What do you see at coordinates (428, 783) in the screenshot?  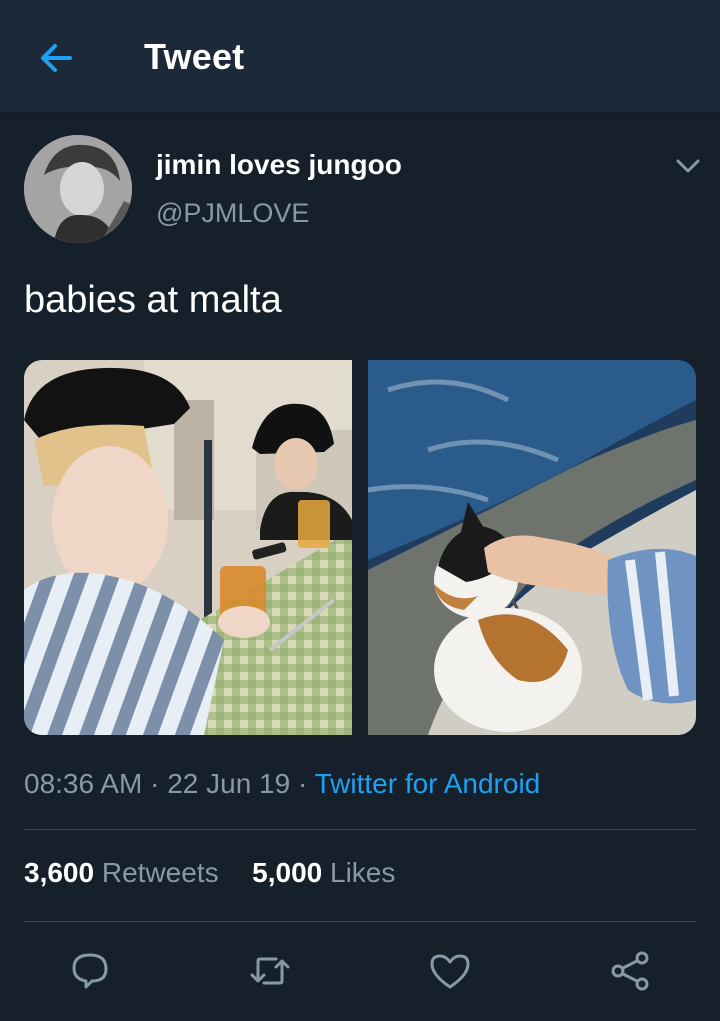 I see `tweet-source-link: Twitter for Android` at bounding box center [428, 783].